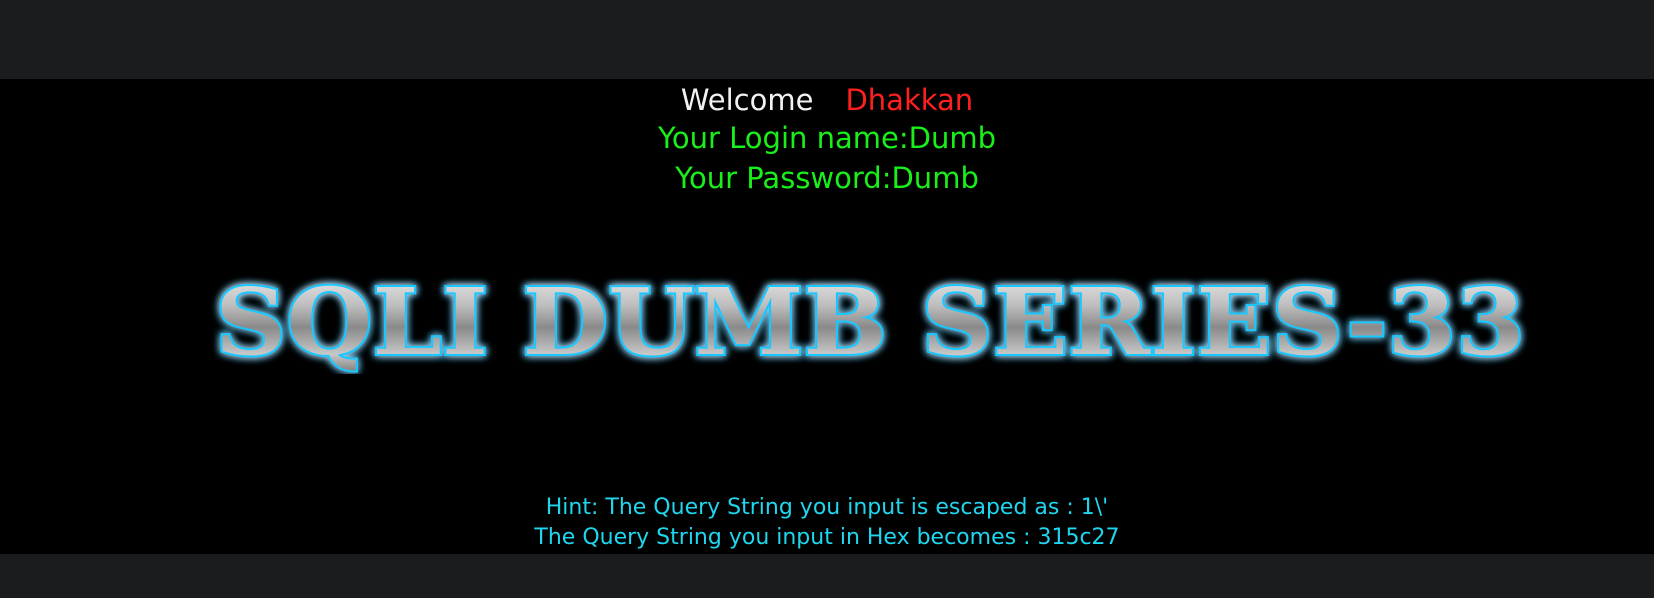  What do you see at coordinates (827, 100) in the screenshot?
I see `welcome-line: Welcome Dhakkan` at bounding box center [827, 100].